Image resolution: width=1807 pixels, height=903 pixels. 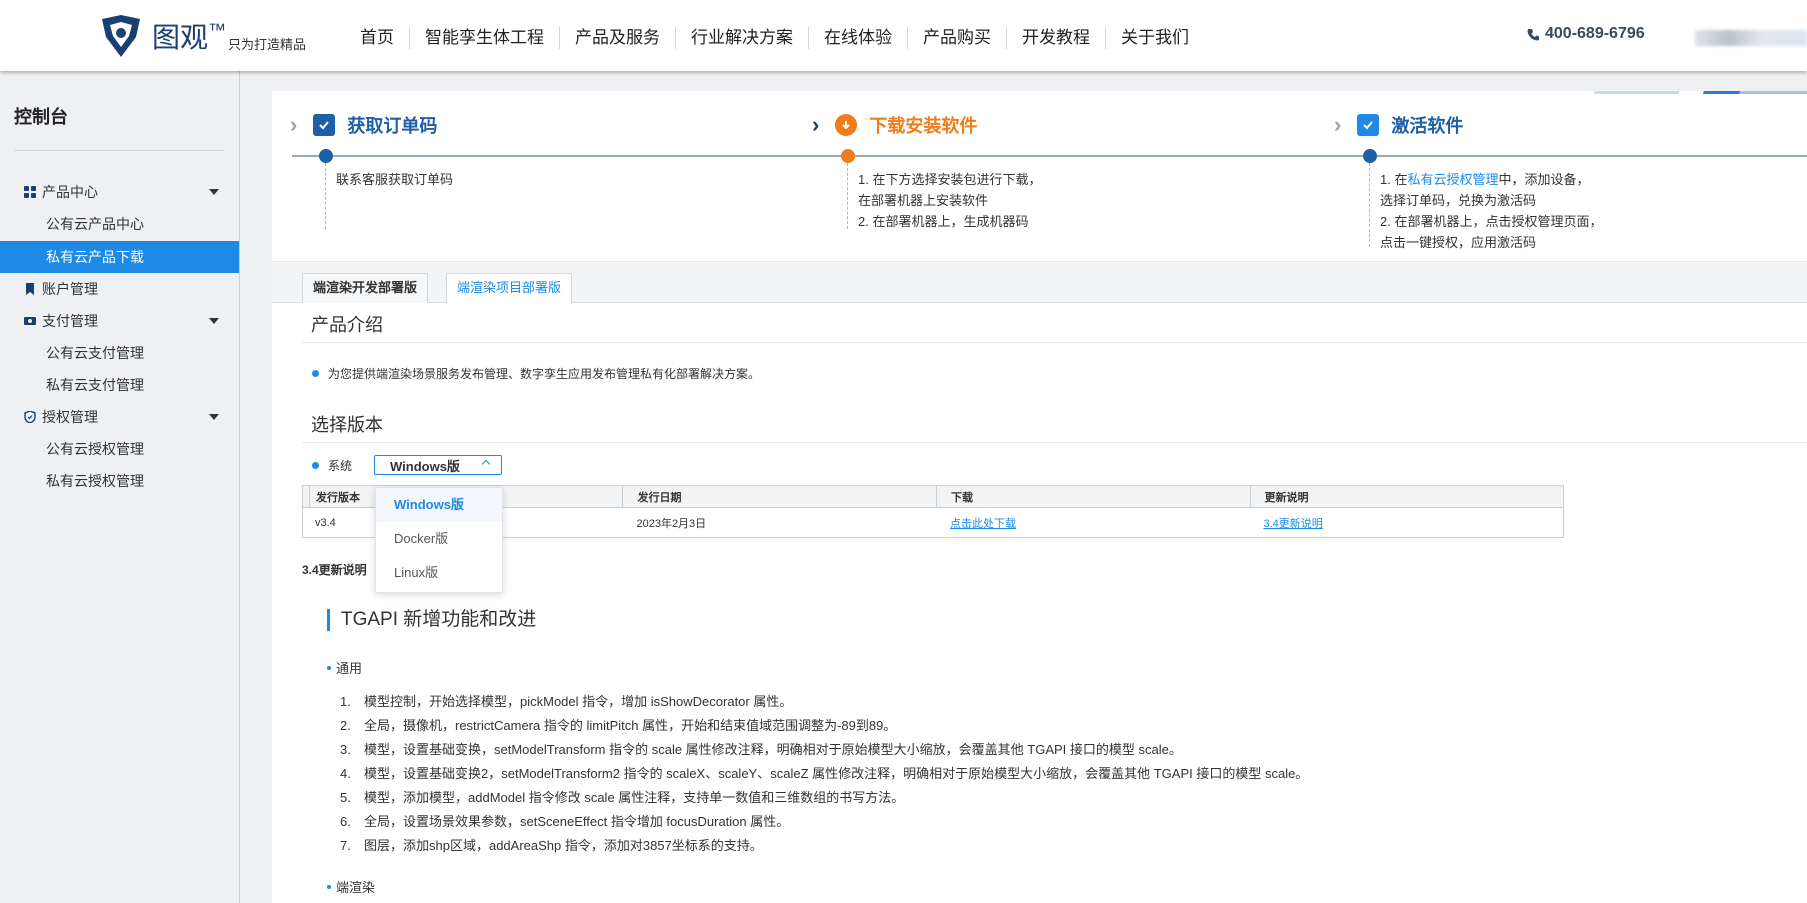 What do you see at coordinates (347, 325) in the screenshot?
I see `intro-title: 产品介绍` at bounding box center [347, 325].